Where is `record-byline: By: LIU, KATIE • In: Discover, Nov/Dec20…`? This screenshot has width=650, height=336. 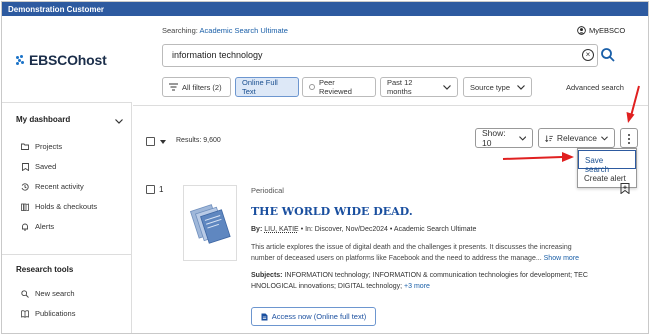
record-byline: By: LIU, KATIE • In: Discover, Nov/Dec20… is located at coordinates (363, 229).